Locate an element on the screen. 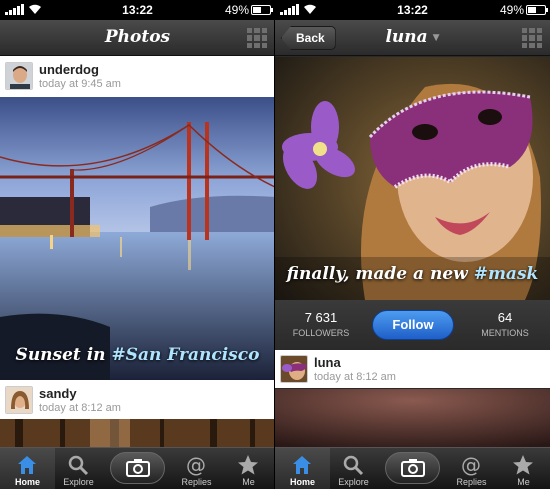 Image resolution: width=550 pixels, height=489 pixels. page-title: Photos is located at coordinates (137, 37).